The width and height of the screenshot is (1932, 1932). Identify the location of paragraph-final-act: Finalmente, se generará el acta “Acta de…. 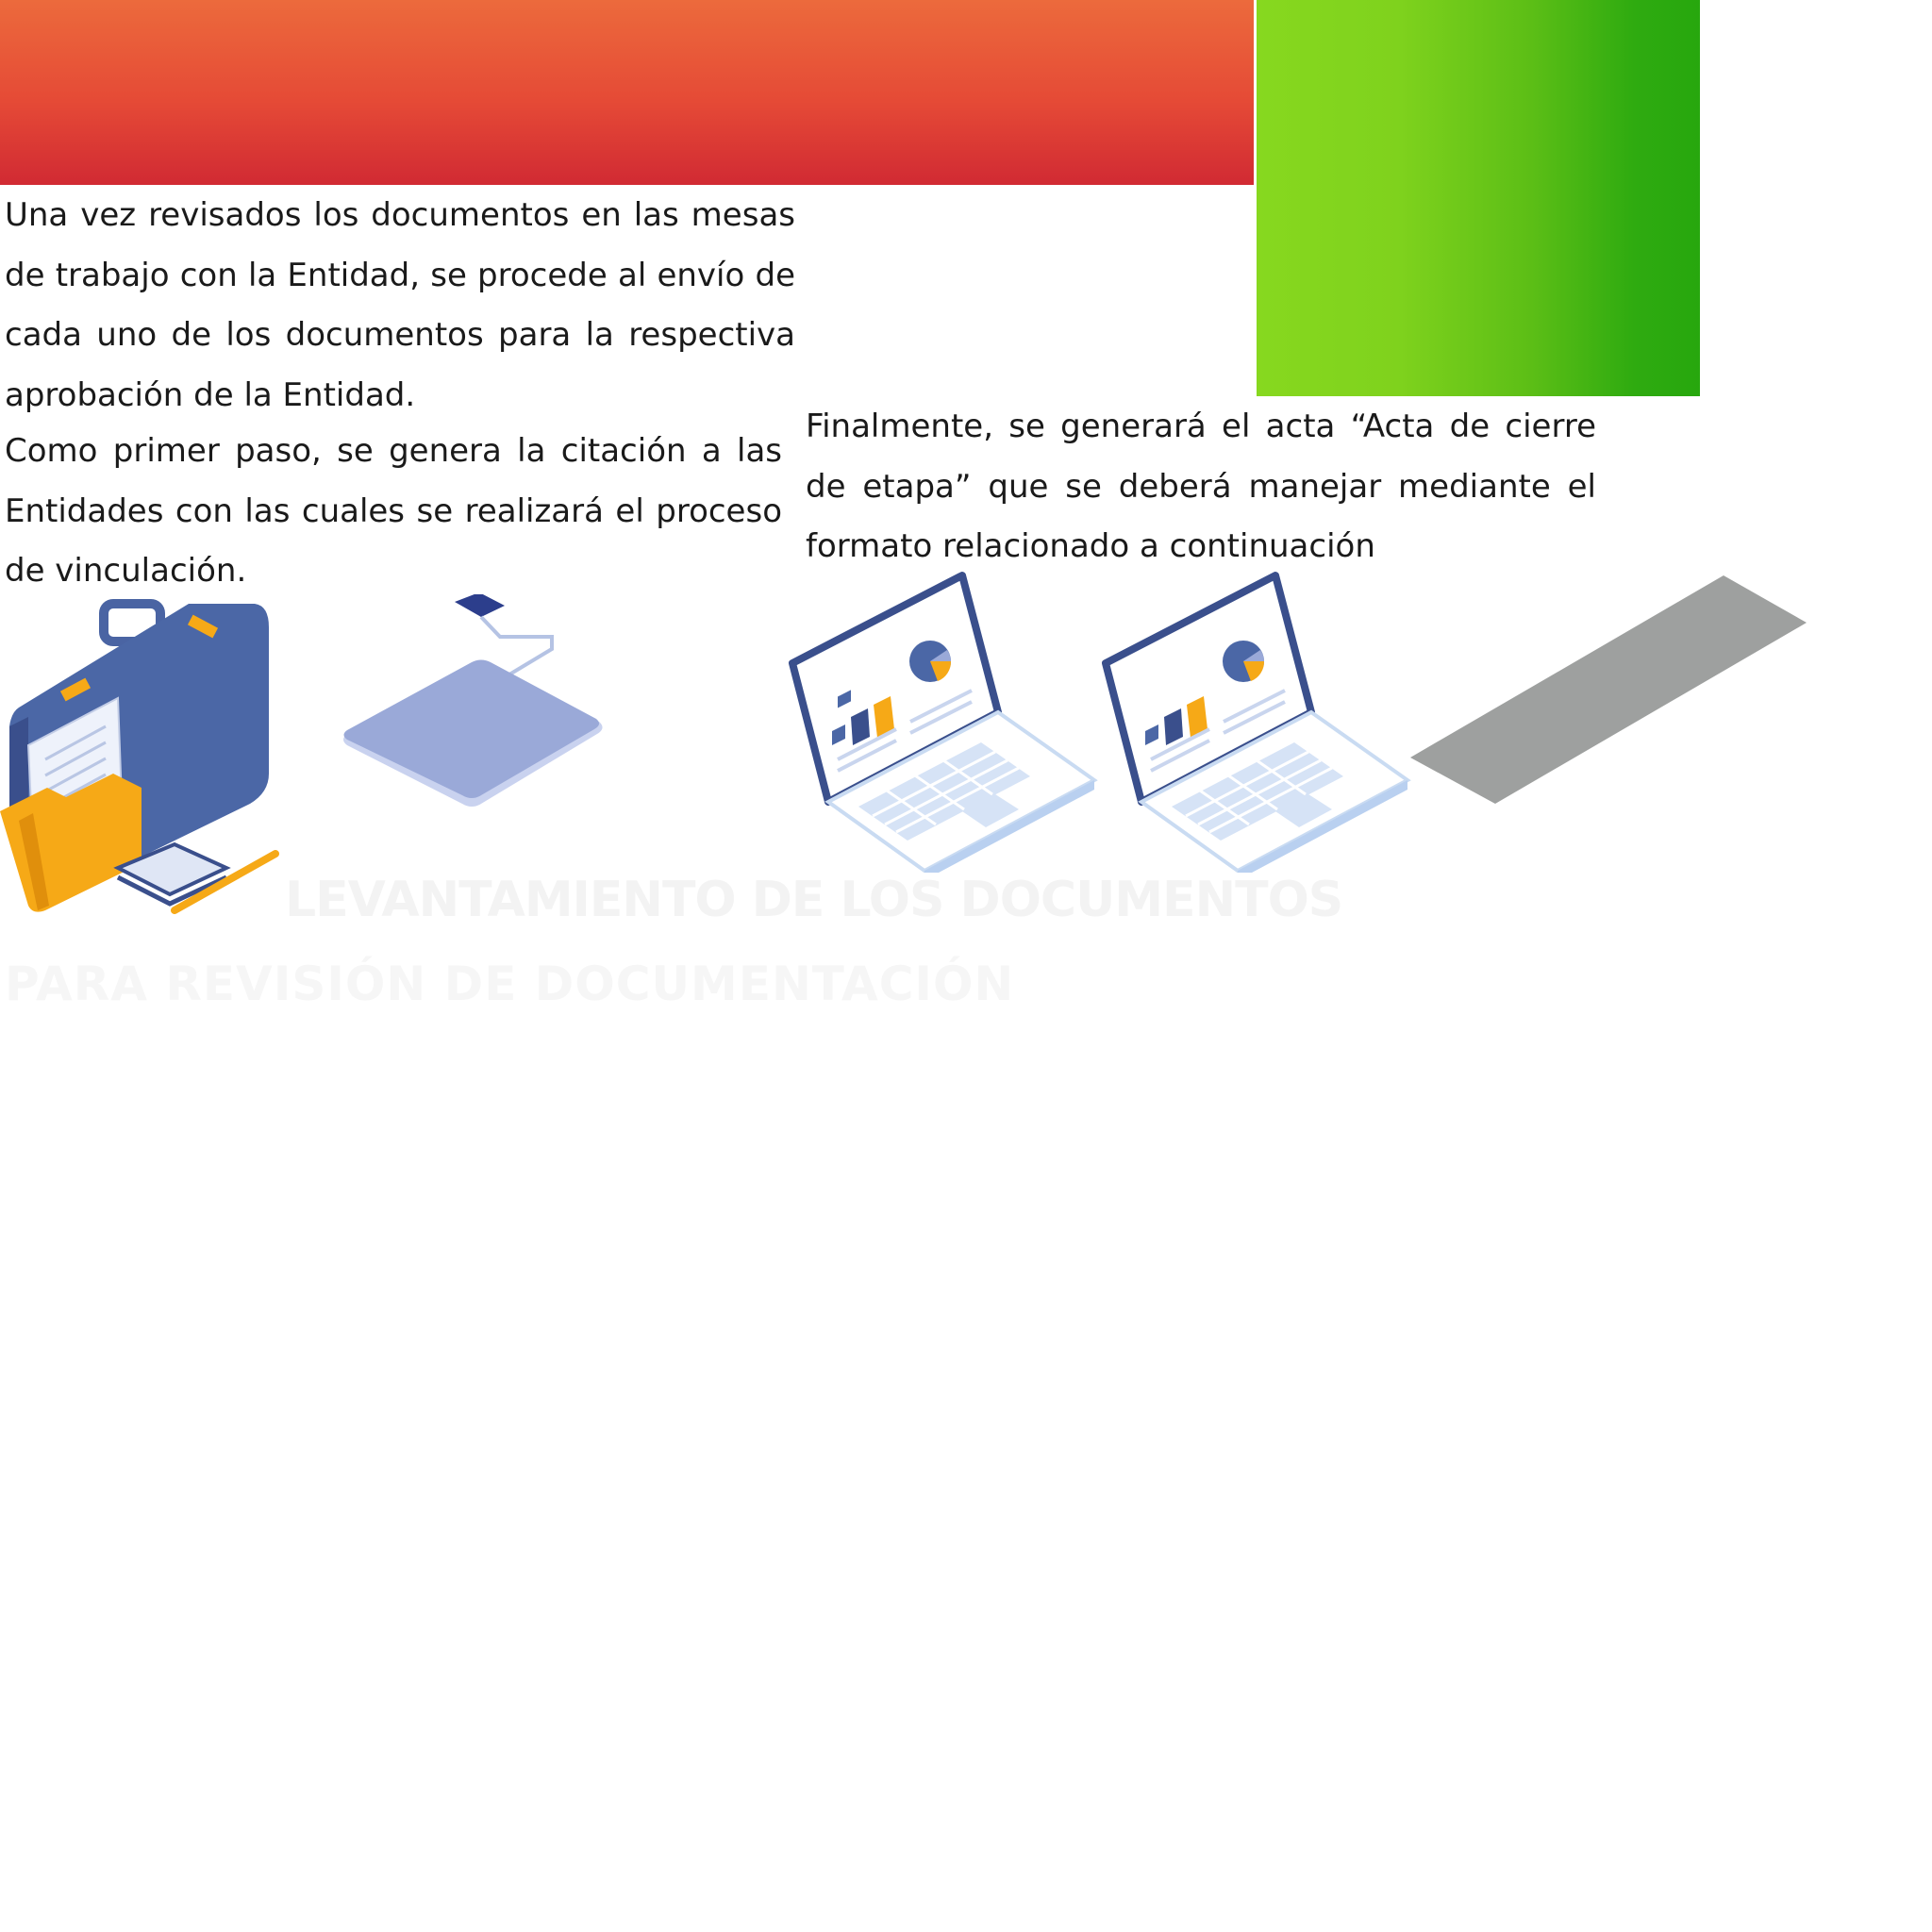
(1201, 486).